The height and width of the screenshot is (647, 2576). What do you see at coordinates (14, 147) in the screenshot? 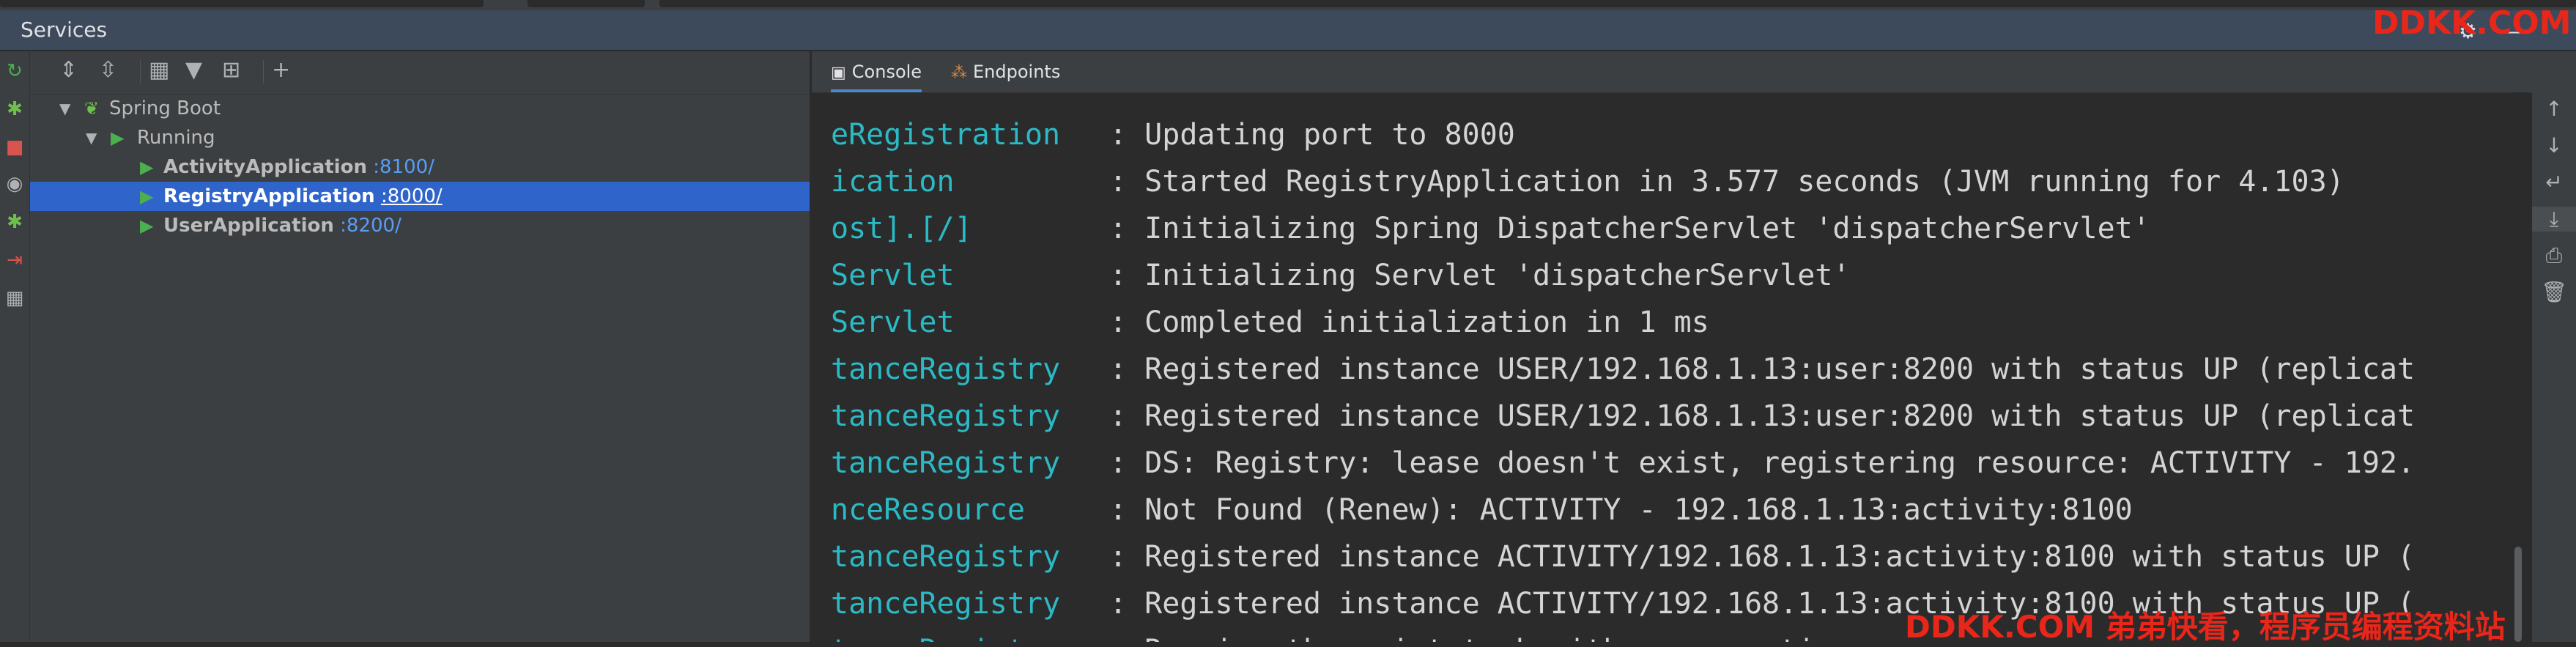
I see `stop-icon: ■` at bounding box center [14, 147].